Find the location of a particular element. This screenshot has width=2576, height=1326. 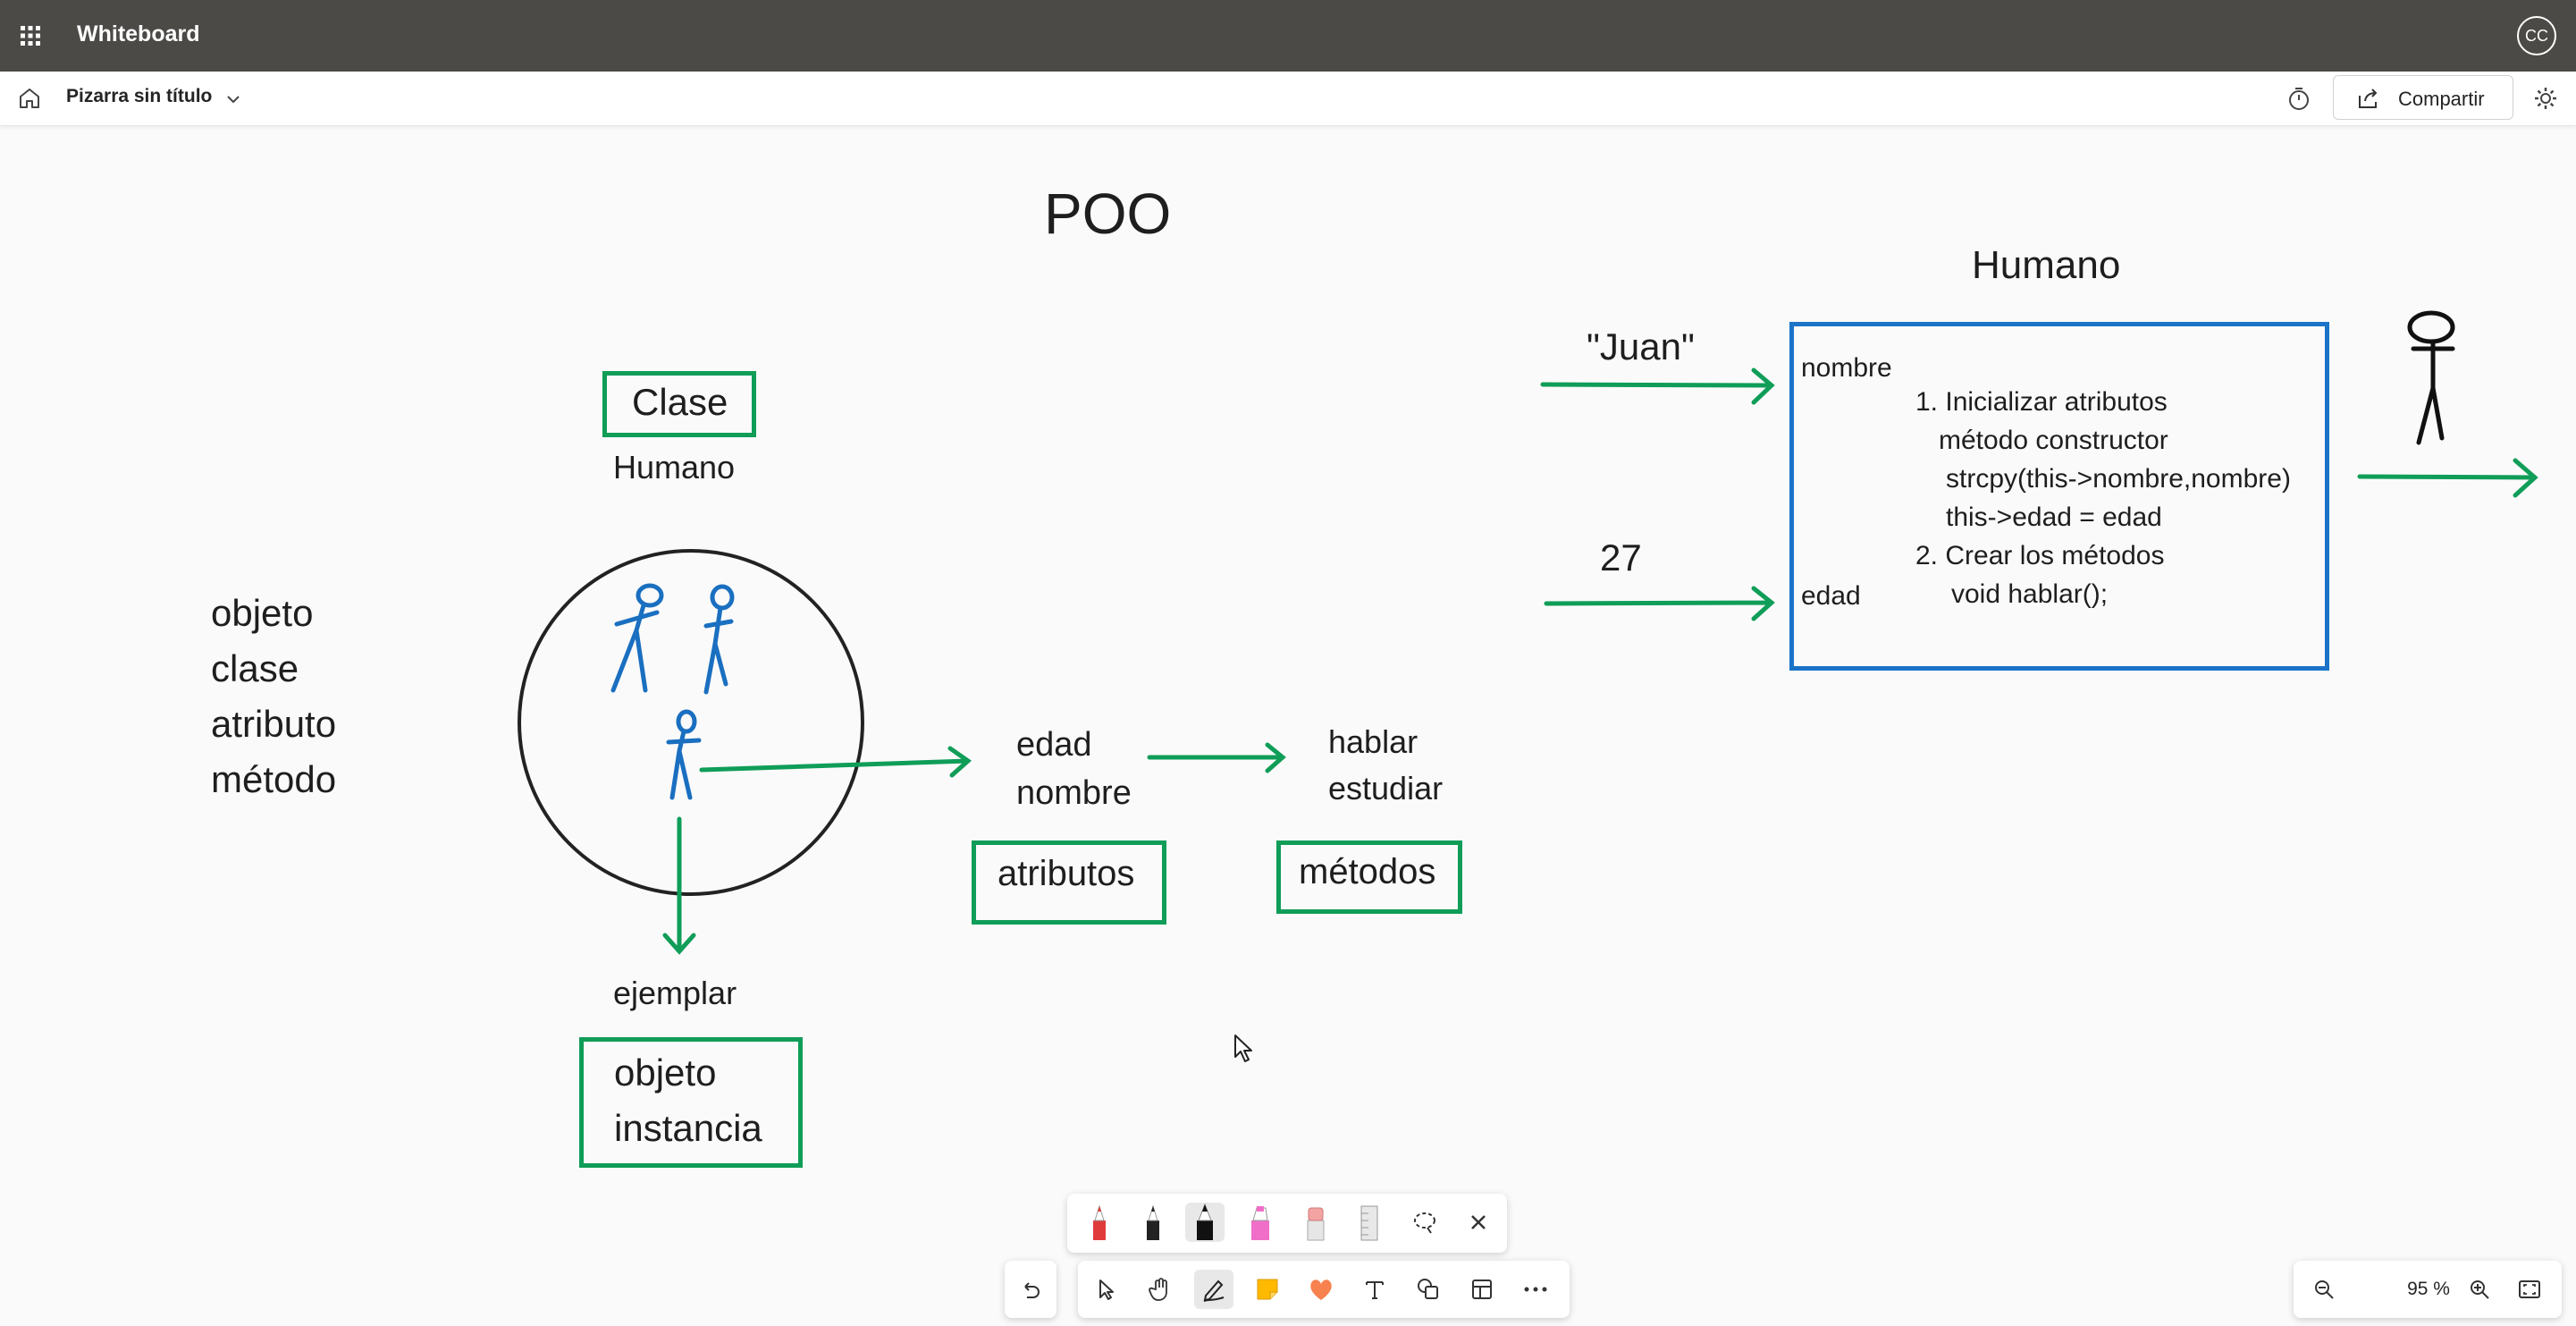

person-figures is located at coordinates (673, 691).